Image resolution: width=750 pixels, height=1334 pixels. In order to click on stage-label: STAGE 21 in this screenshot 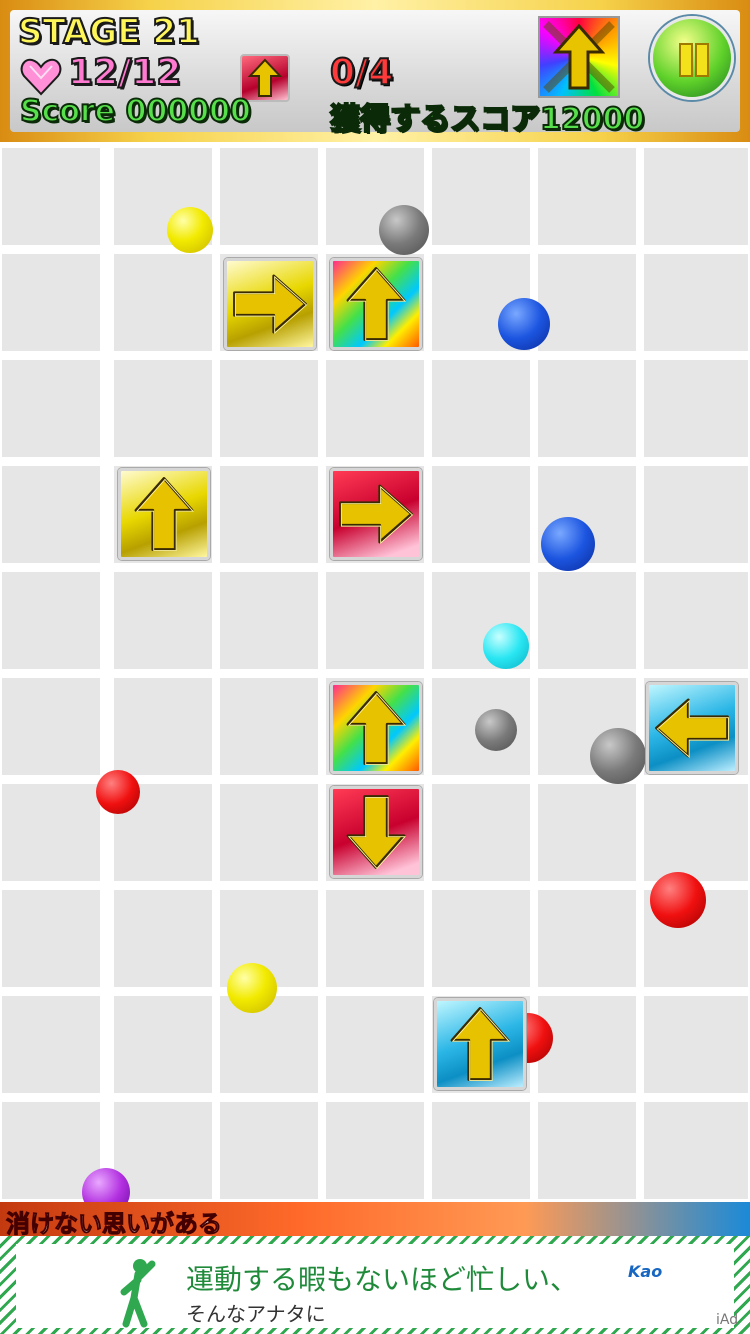, I will do `click(109, 32)`.